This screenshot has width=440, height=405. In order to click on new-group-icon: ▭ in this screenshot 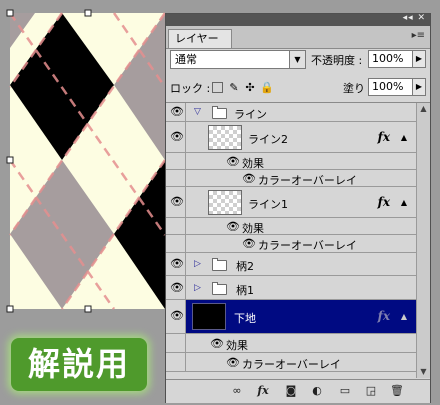, I will do `click(345, 391)`.